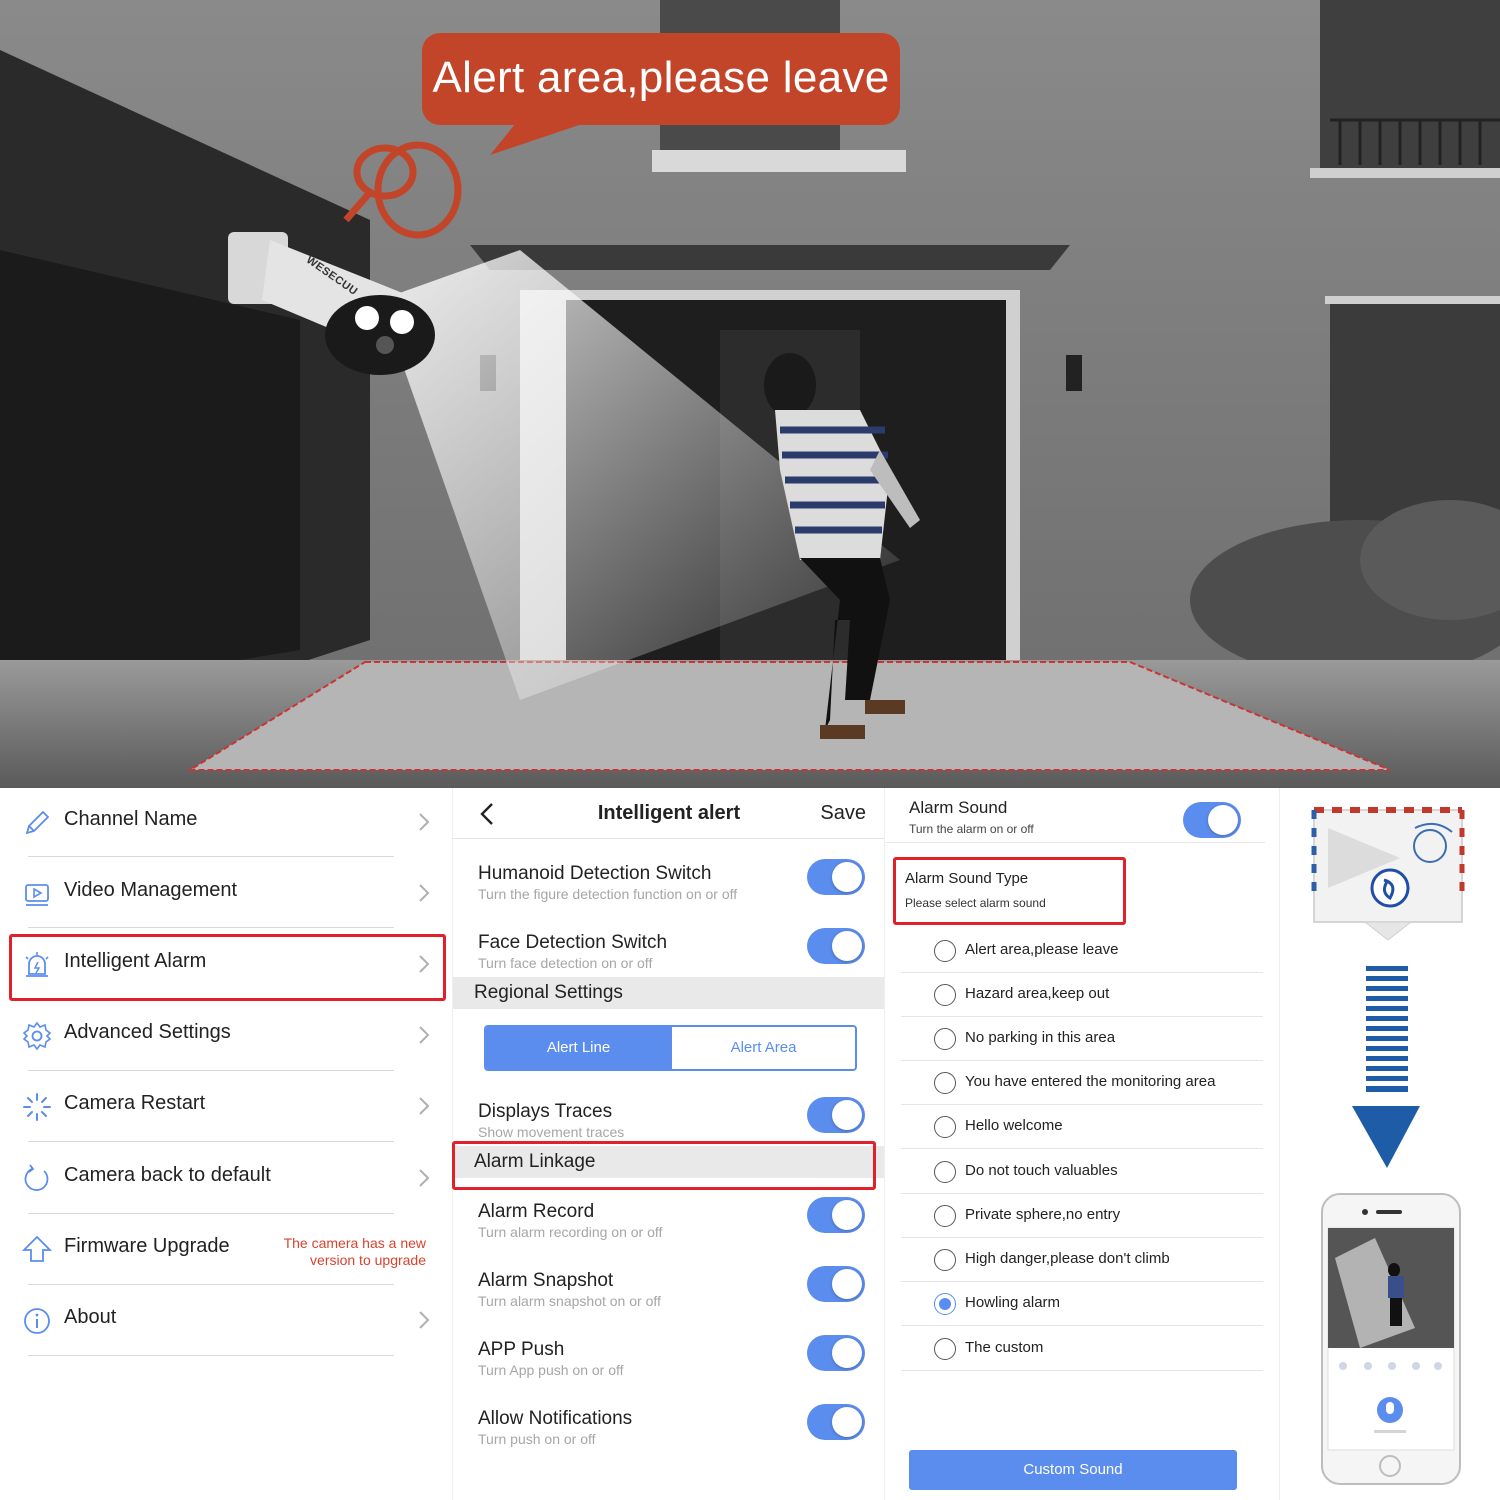  What do you see at coordinates (90, 1317) in the screenshot?
I see `menu-item-label: About` at bounding box center [90, 1317].